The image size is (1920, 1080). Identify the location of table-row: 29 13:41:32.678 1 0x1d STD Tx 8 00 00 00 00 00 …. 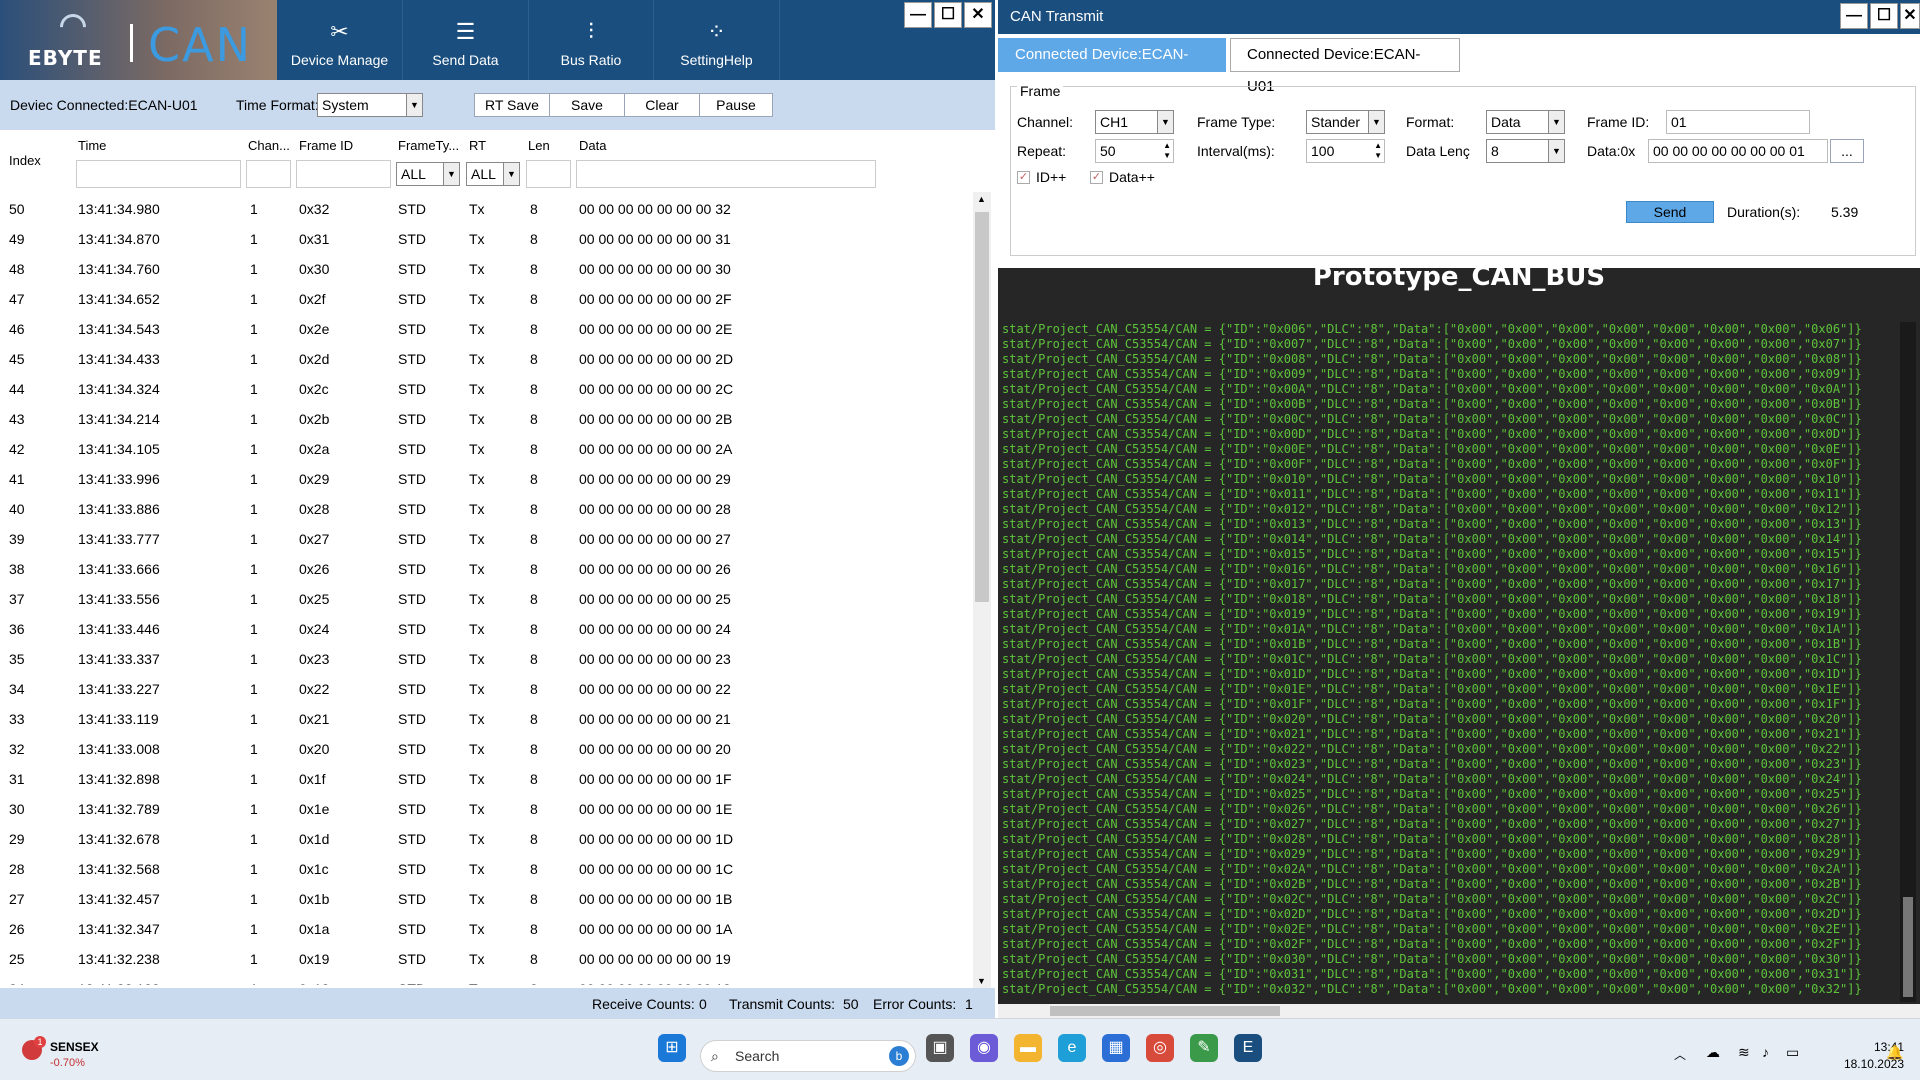
(487, 840).